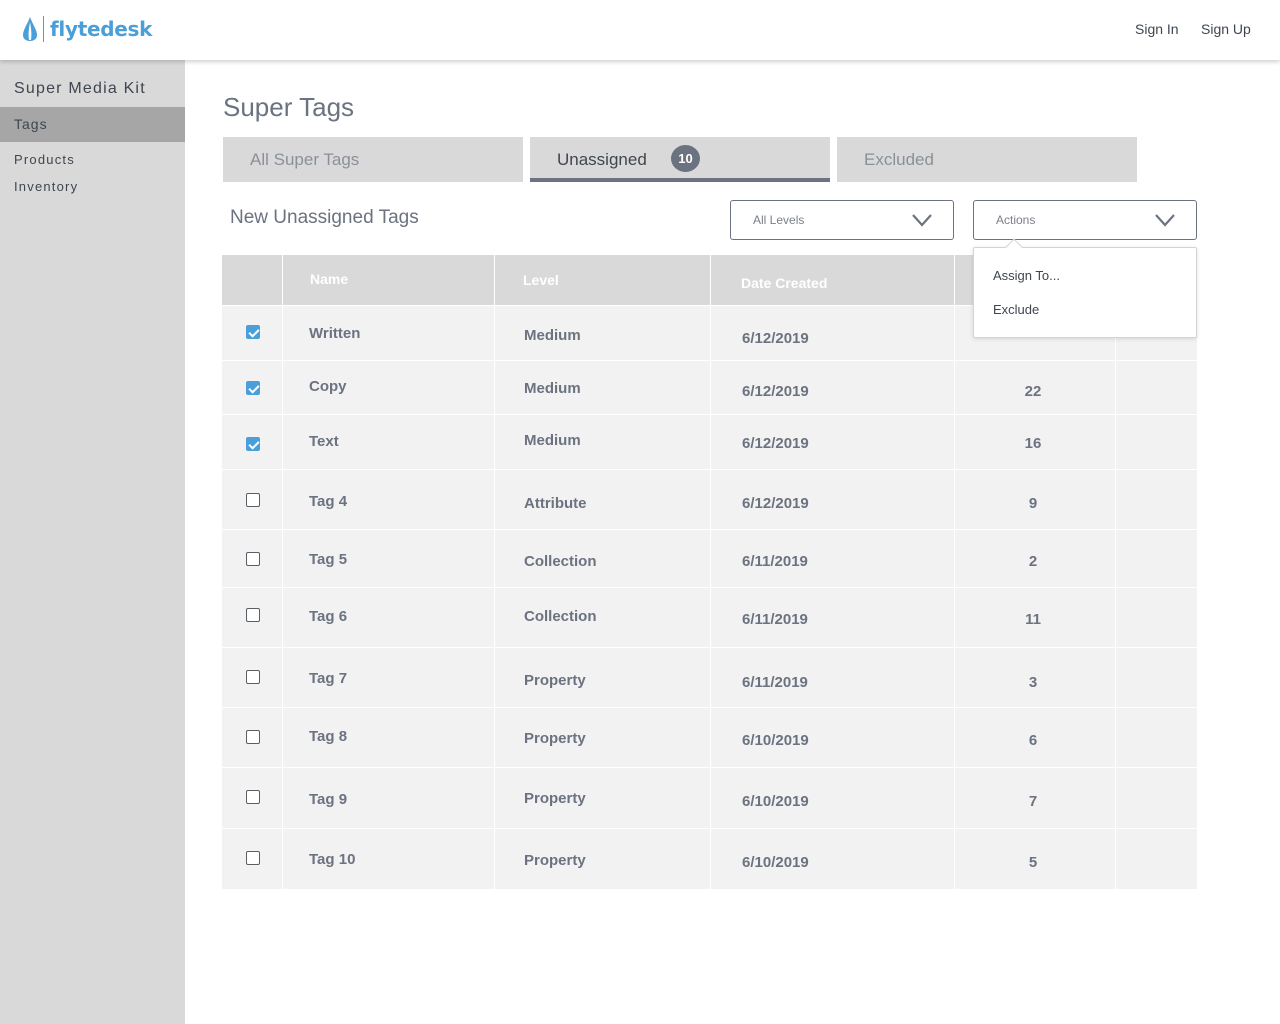 This screenshot has width=1280, height=1024. What do you see at coordinates (1033, 619) in the screenshot?
I see `cell-count: 11` at bounding box center [1033, 619].